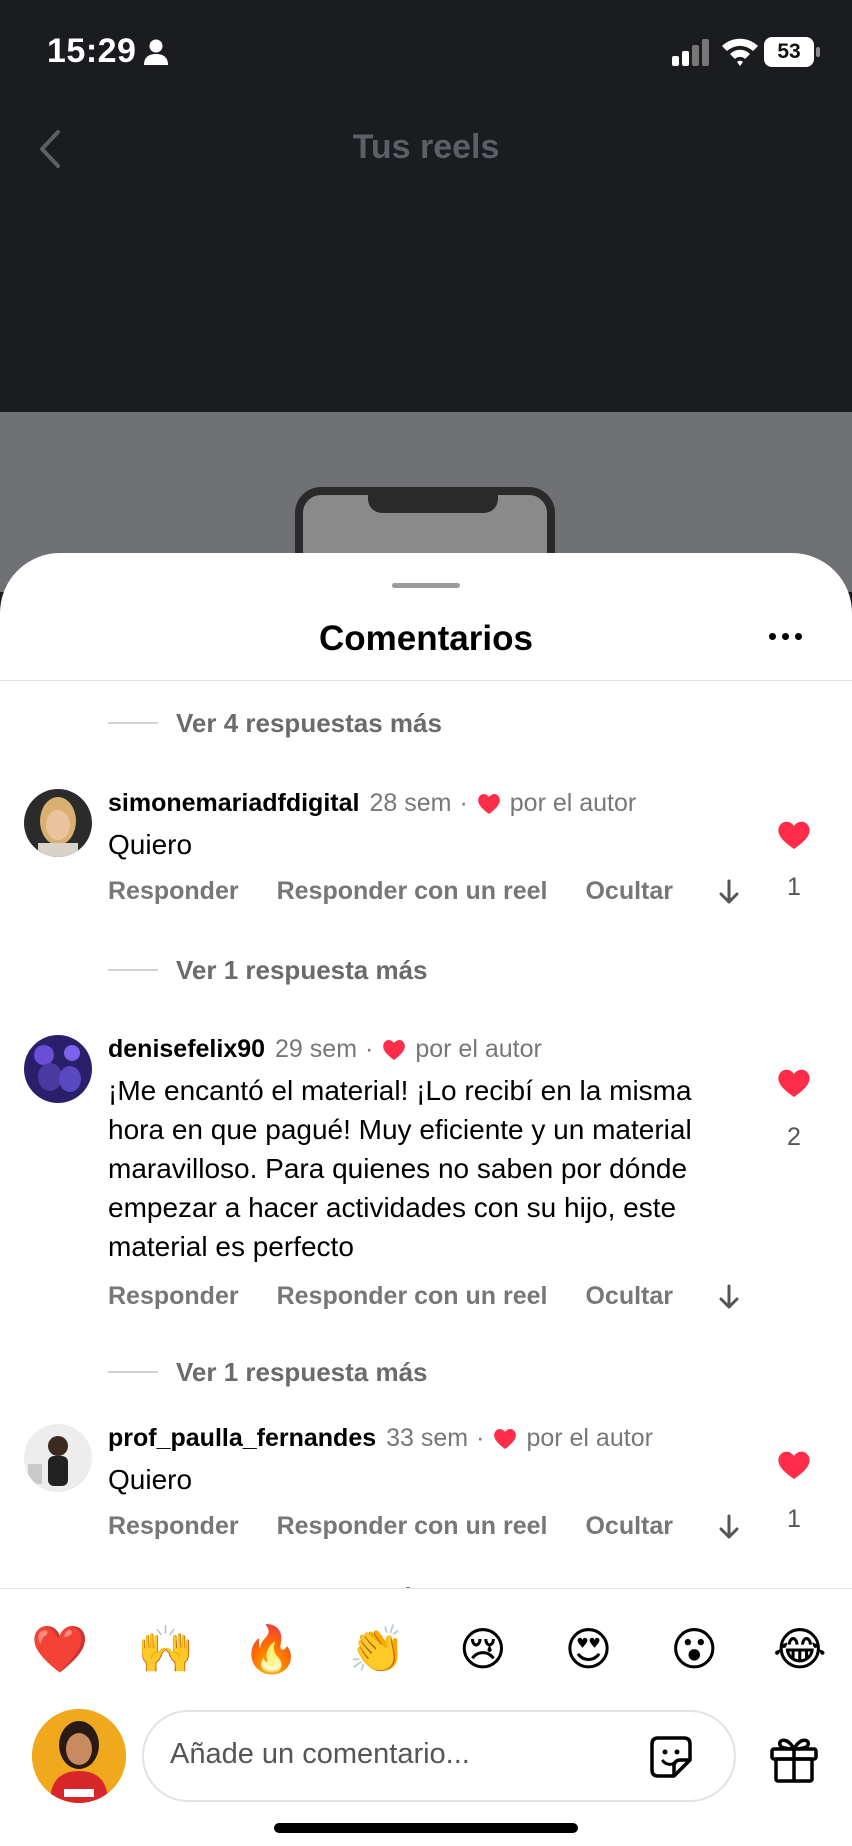  Describe the element at coordinates (789, 51) in the screenshot. I see `battery-level: 53` at that location.